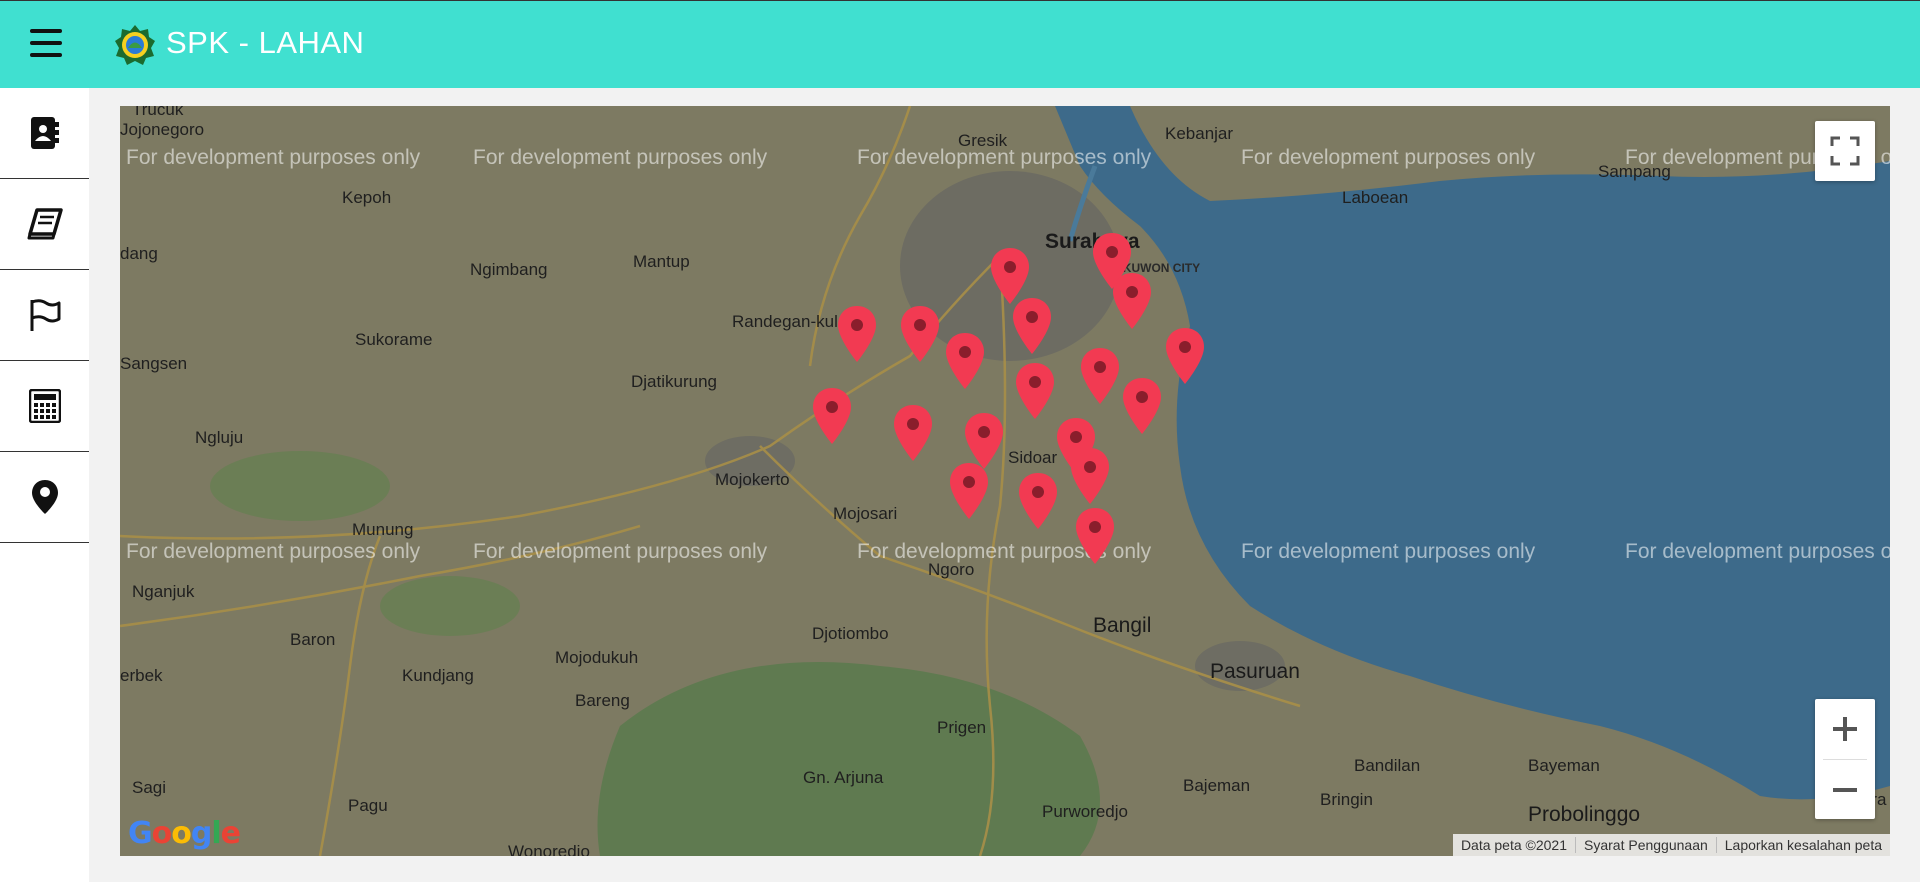 This screenshot has height=882, width=1920. Describe the element at coordinates (154, 363) in the screenshot. I see `place-label: Sangsen` at that location.